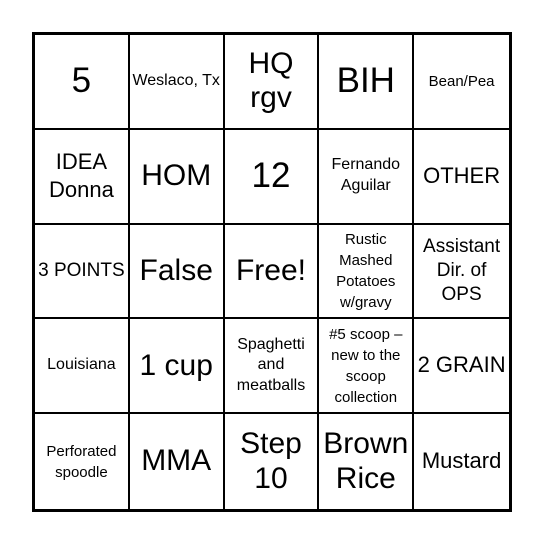  What do you see at coordinates (272, 82) in the screenshot?
I see `bingo-cell: HQ rgv` at bounding box center [272, 82].